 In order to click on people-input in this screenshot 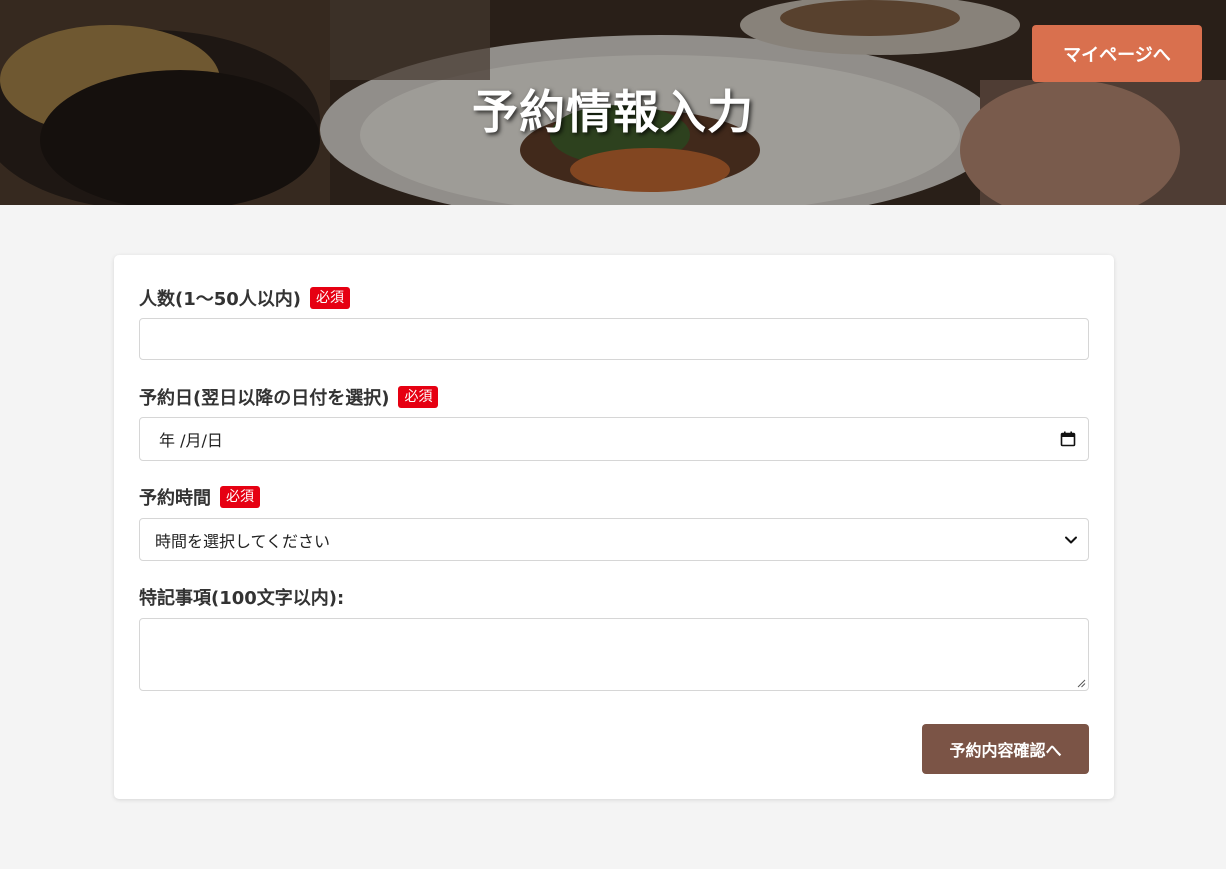, I will do `click(614, 339)`.